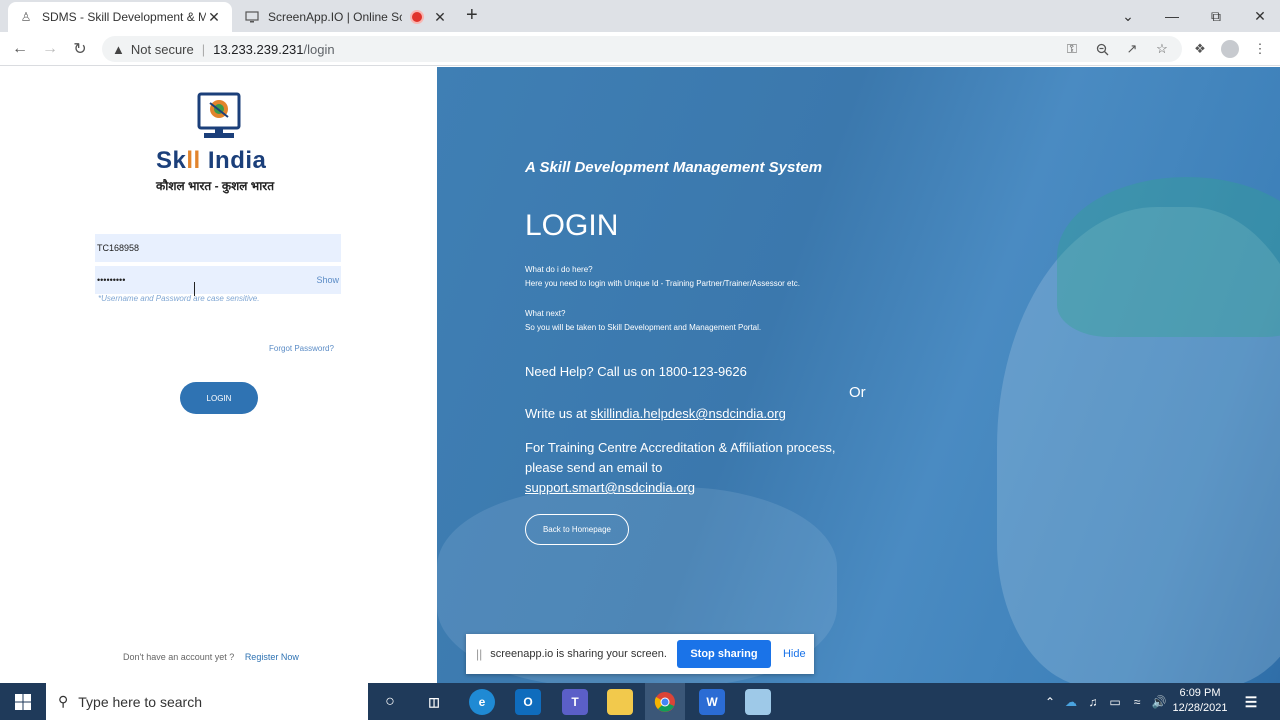  What do you see at coordinates (1137, 702) in the screenshot?
I see `wifi-icon: ≈` at bounding box center [1137, 702].